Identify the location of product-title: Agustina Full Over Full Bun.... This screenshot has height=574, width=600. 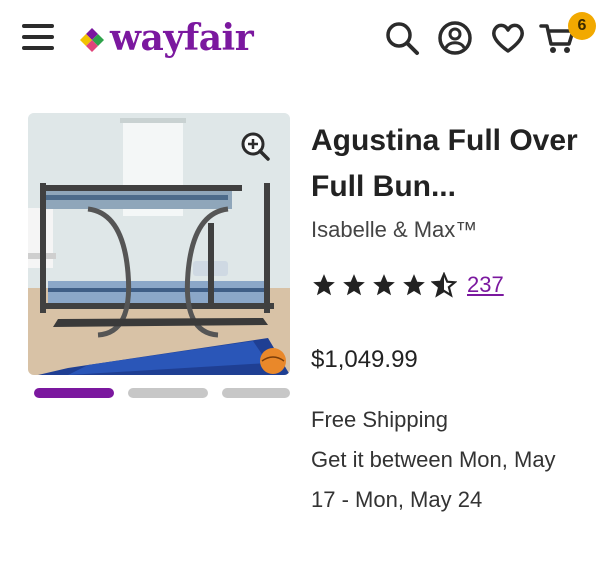
(451, 164).